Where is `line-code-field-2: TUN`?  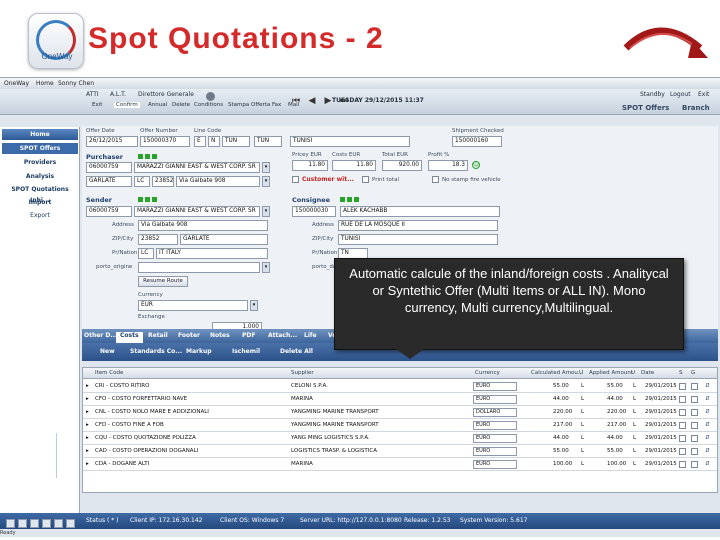
line-code-field-2: TUN is located at coordinates (268, 141).